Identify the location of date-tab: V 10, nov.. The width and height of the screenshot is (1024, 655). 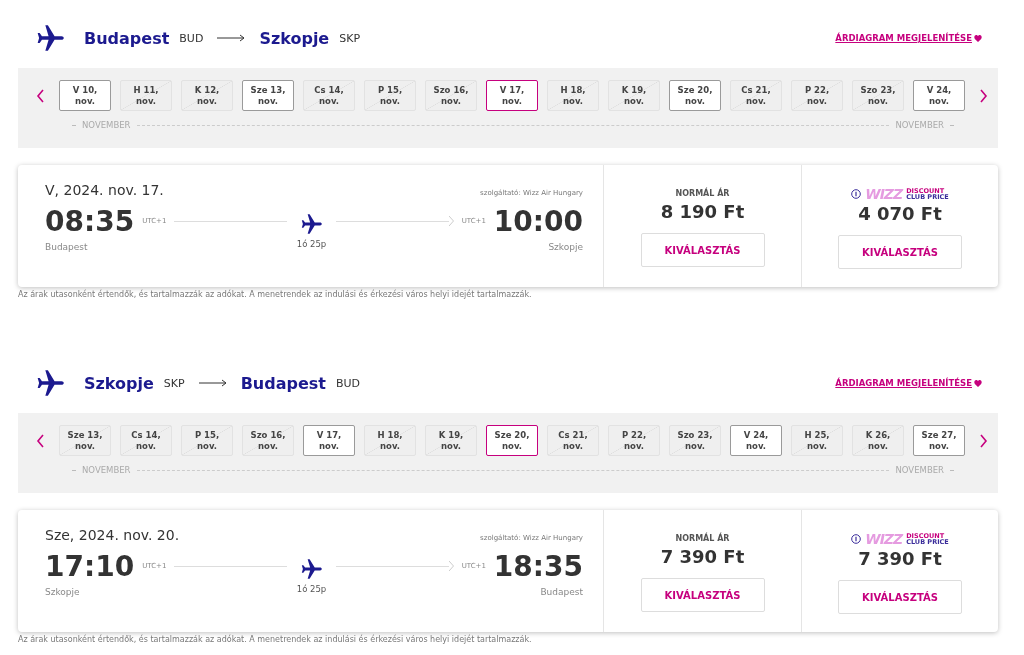
(85, 95).